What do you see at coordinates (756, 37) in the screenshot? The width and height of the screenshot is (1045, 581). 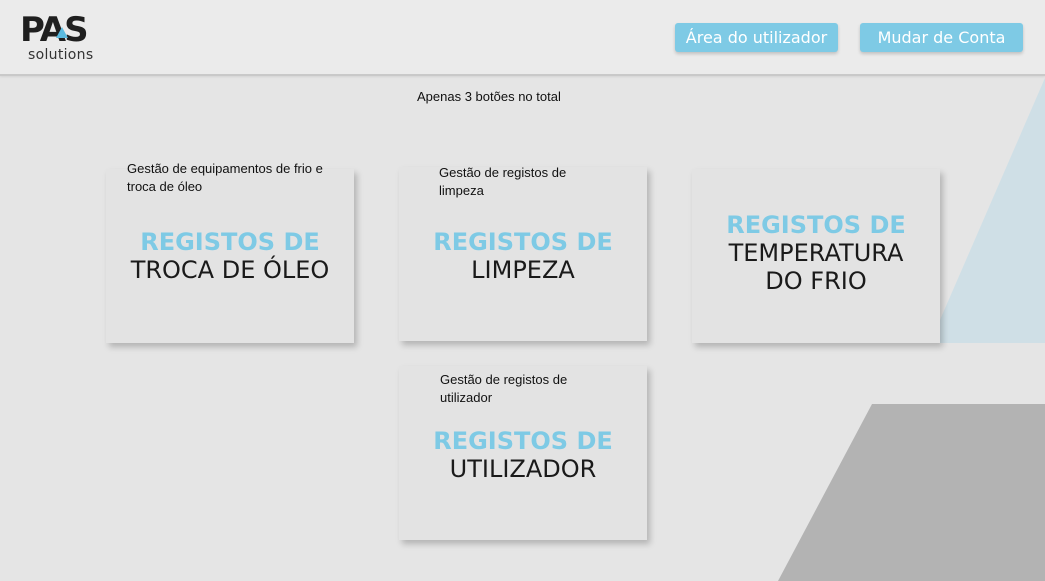 I see `user-area-button: Área do utilizador` at bounding box center [756, 37].